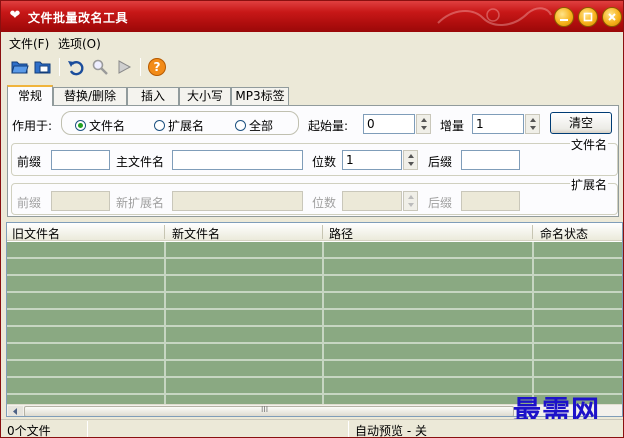 The width and height of the screenshot is (624, 438). I want to click on undo-icon, so click(76, 67).